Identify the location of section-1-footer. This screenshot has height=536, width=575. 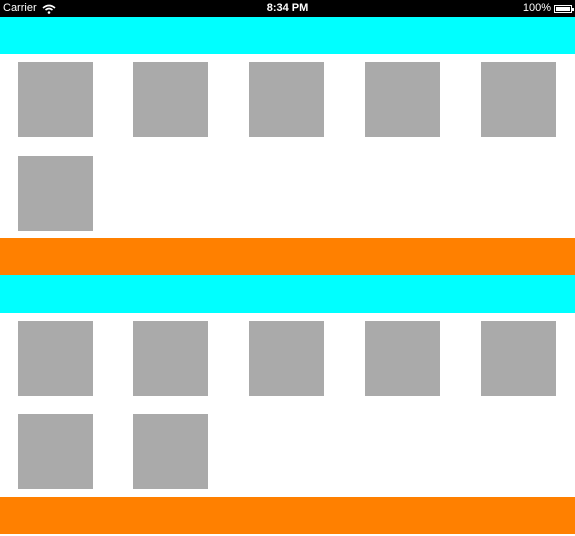
(287, 256).